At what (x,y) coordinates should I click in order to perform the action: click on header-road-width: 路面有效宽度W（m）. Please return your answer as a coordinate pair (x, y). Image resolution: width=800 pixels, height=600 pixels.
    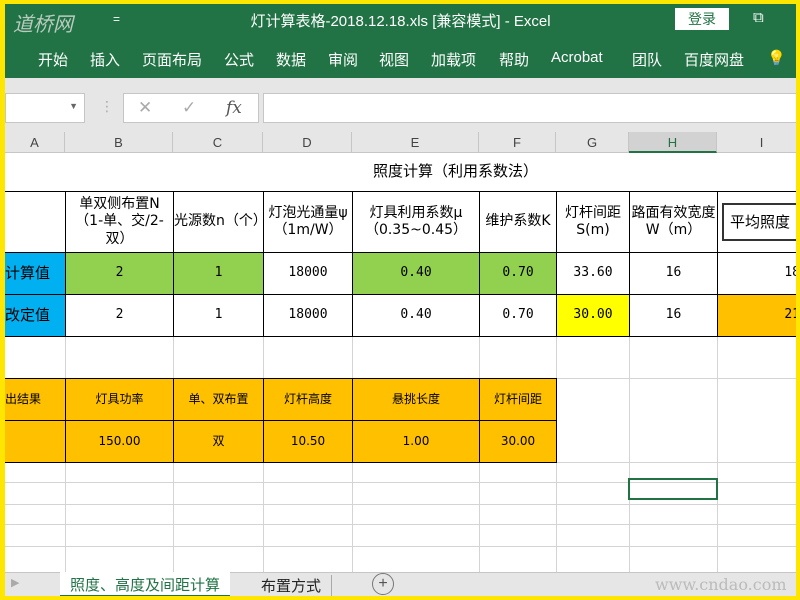
    Looking at the image, I should click on (673, 222).